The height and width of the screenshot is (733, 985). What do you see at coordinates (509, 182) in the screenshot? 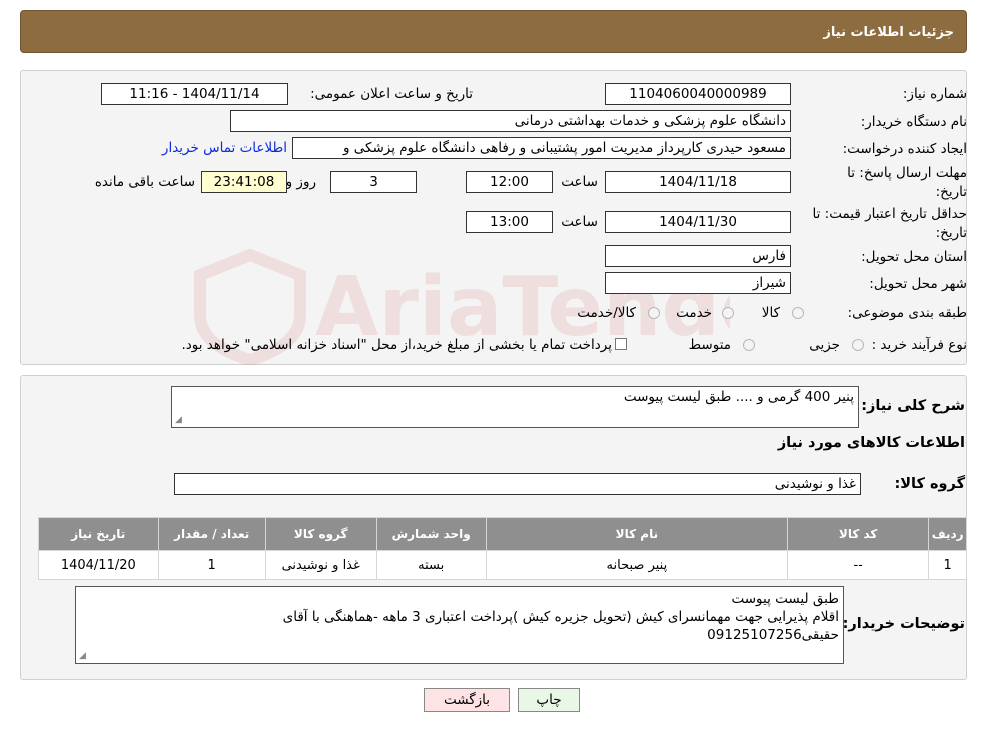
I see `deadline-time-field: 12:00` at bounding box center [509, 182].